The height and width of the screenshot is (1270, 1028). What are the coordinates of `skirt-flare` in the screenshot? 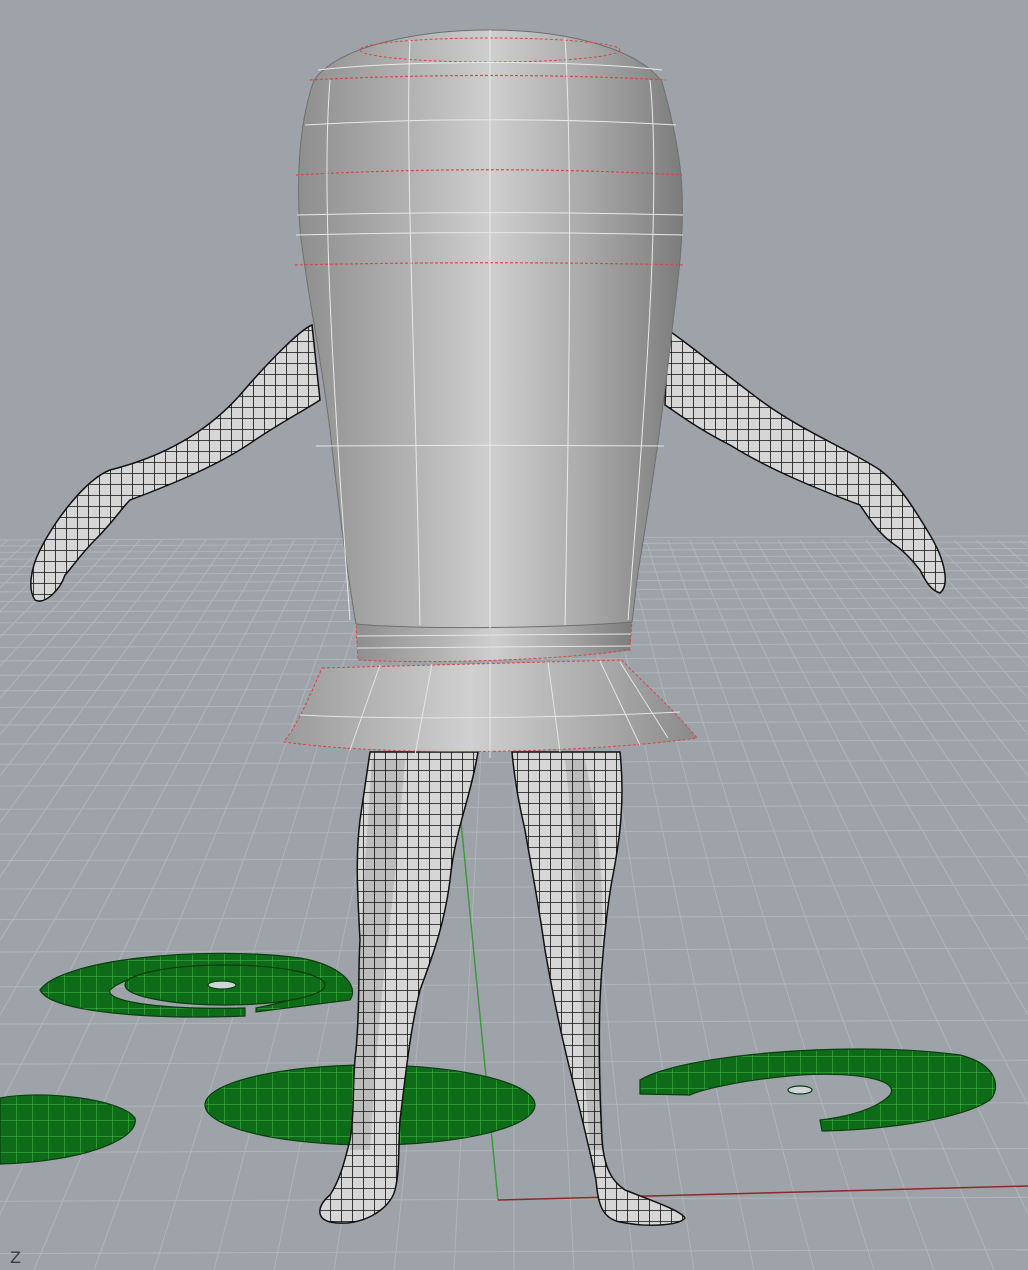 It's located at (490, 708).